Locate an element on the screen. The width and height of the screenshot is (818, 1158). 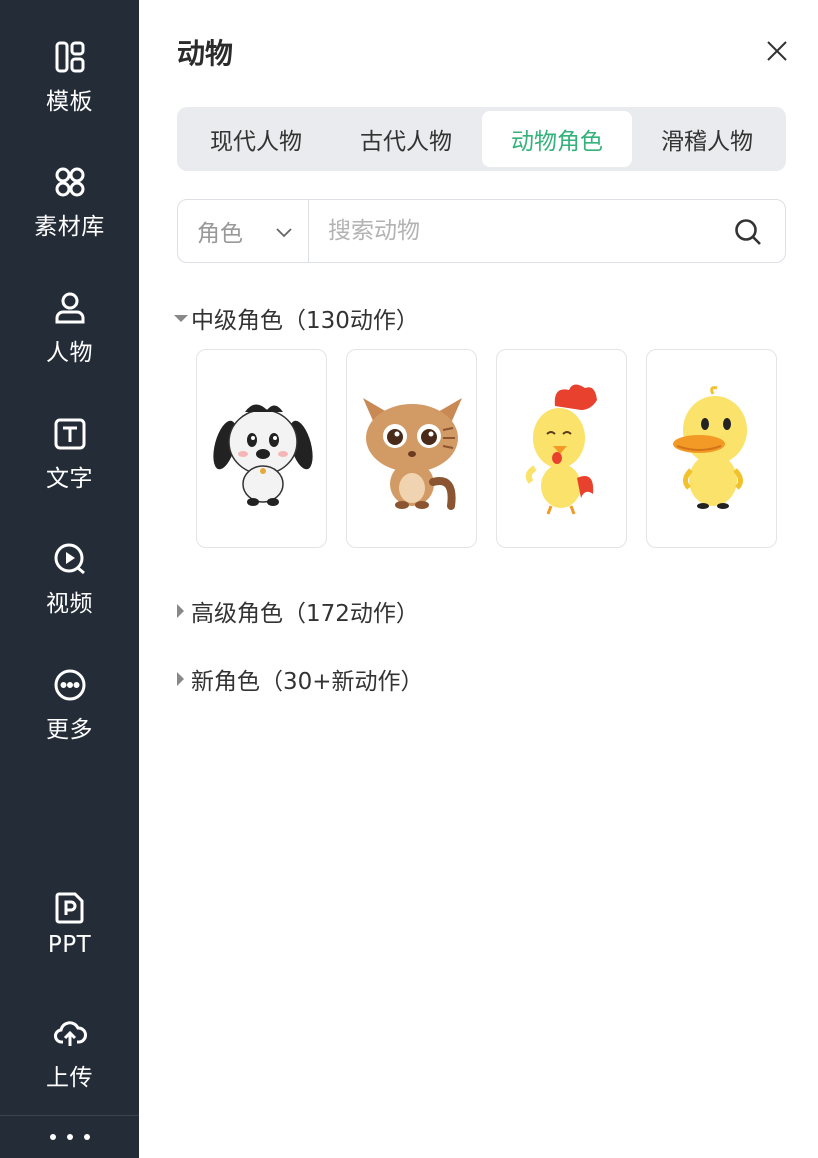
more-icon is located at coordinates (69, 685).